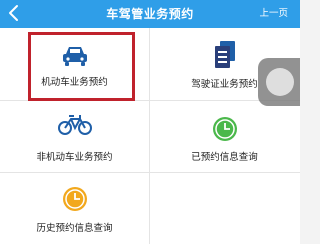  What do you see at coordinates (149, 136) in the screenshot?
I see `divider` at bounding box center [149, 136].